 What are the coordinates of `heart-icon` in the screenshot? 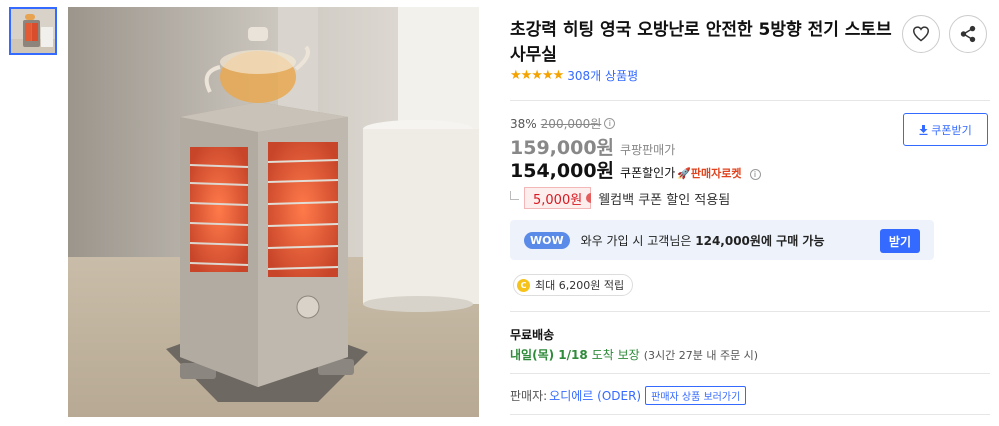 It's located at (921, 34).